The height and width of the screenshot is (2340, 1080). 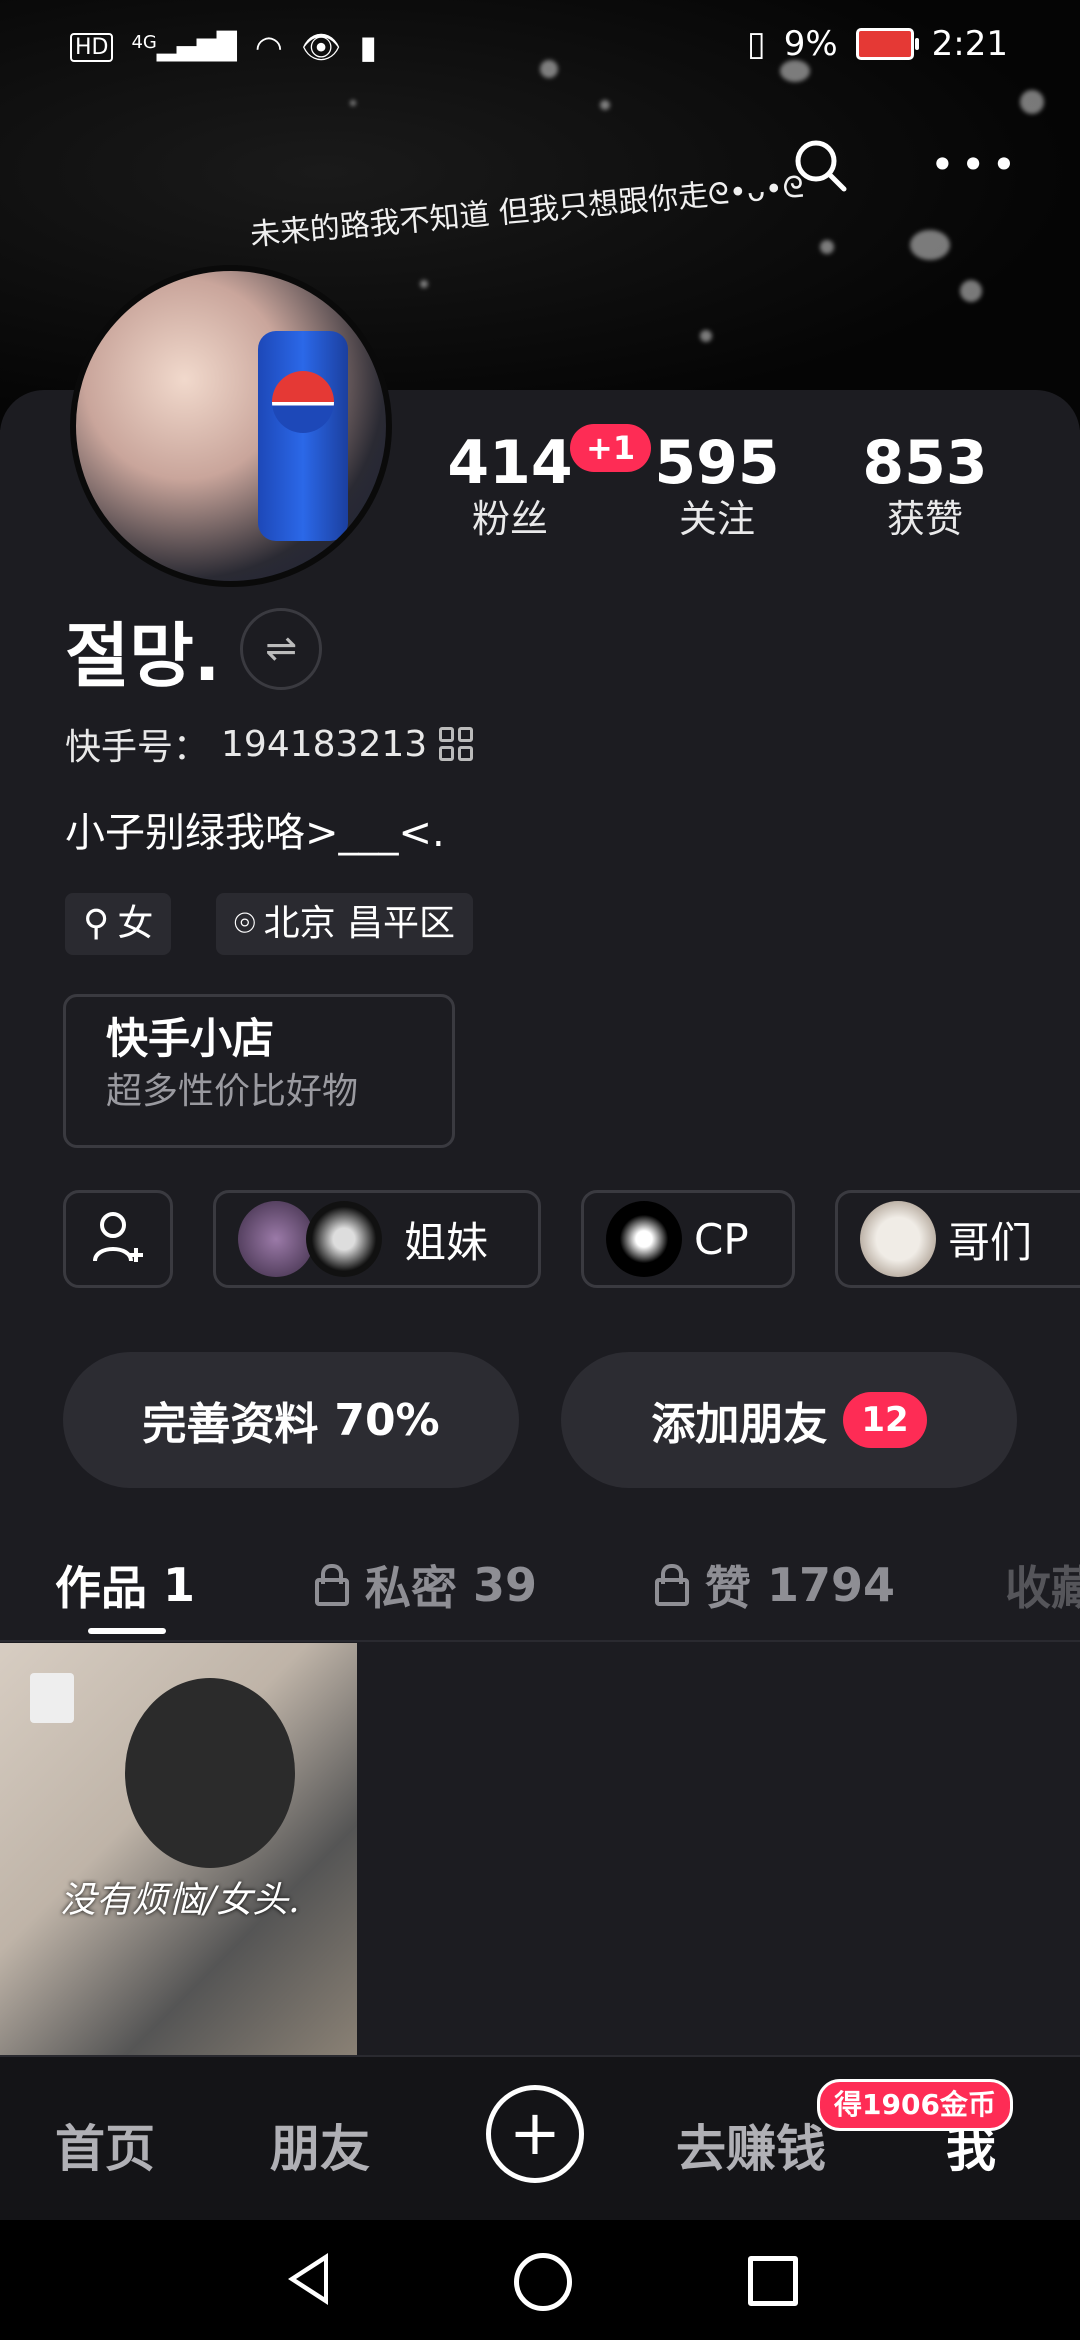 I want to click on image-post-icon, so click(x=52, y=1698).